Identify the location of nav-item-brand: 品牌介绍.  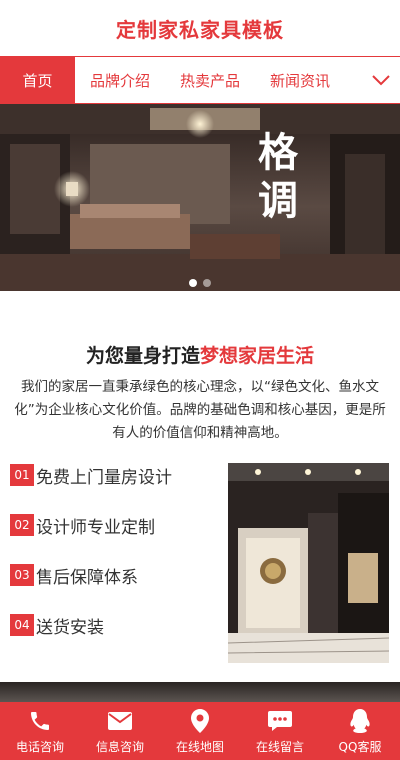
(120, 80).